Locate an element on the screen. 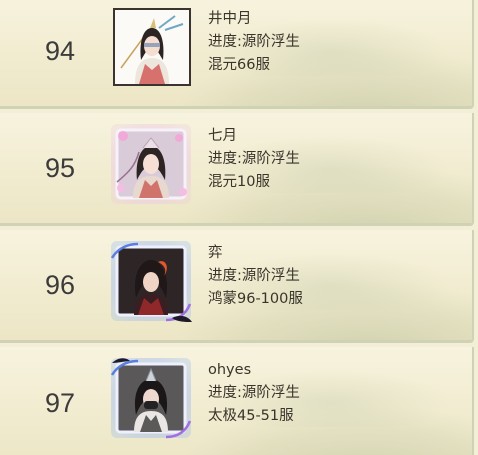 The height and width of the screenshot is (455, 478). player-server: 鸿蒙96-100服 is located at coordinates (255, 299).